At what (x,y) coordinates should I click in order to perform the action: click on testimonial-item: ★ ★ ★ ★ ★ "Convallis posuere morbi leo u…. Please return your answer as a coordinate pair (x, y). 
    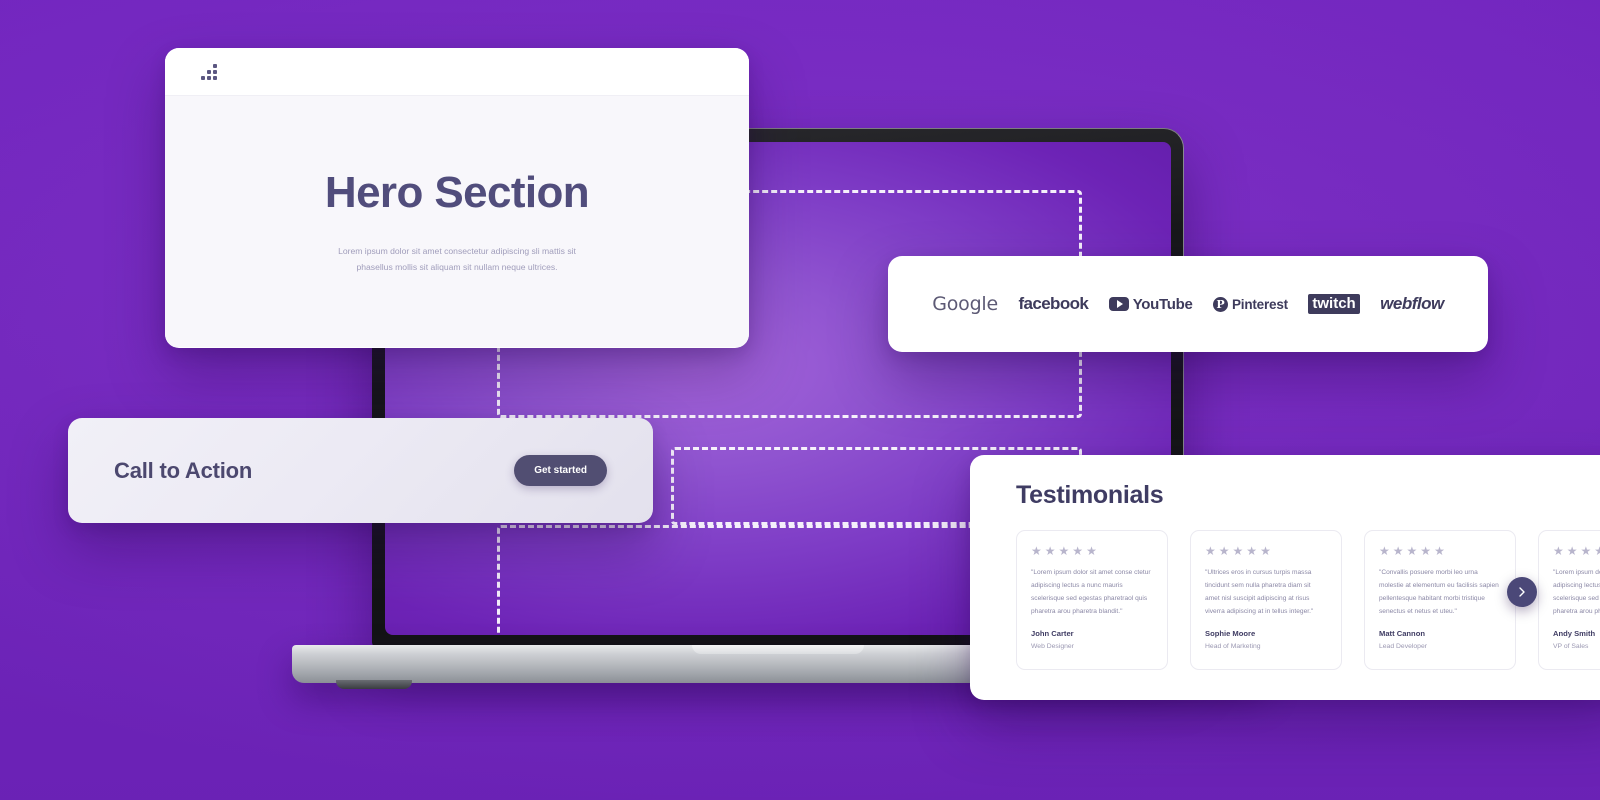
    Looking at the image, I should click on (1440, 600).